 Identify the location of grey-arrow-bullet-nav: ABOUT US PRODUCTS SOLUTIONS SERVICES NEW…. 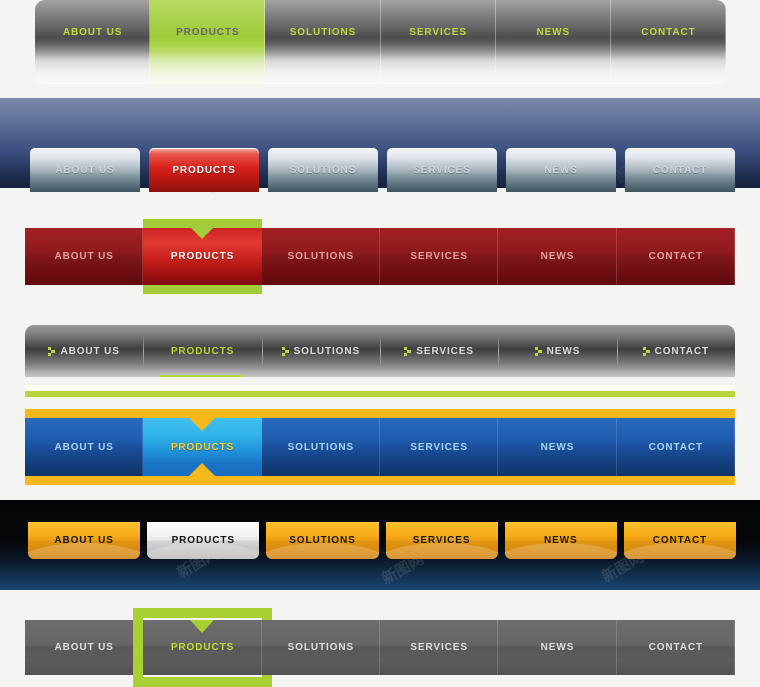
(380, 361).